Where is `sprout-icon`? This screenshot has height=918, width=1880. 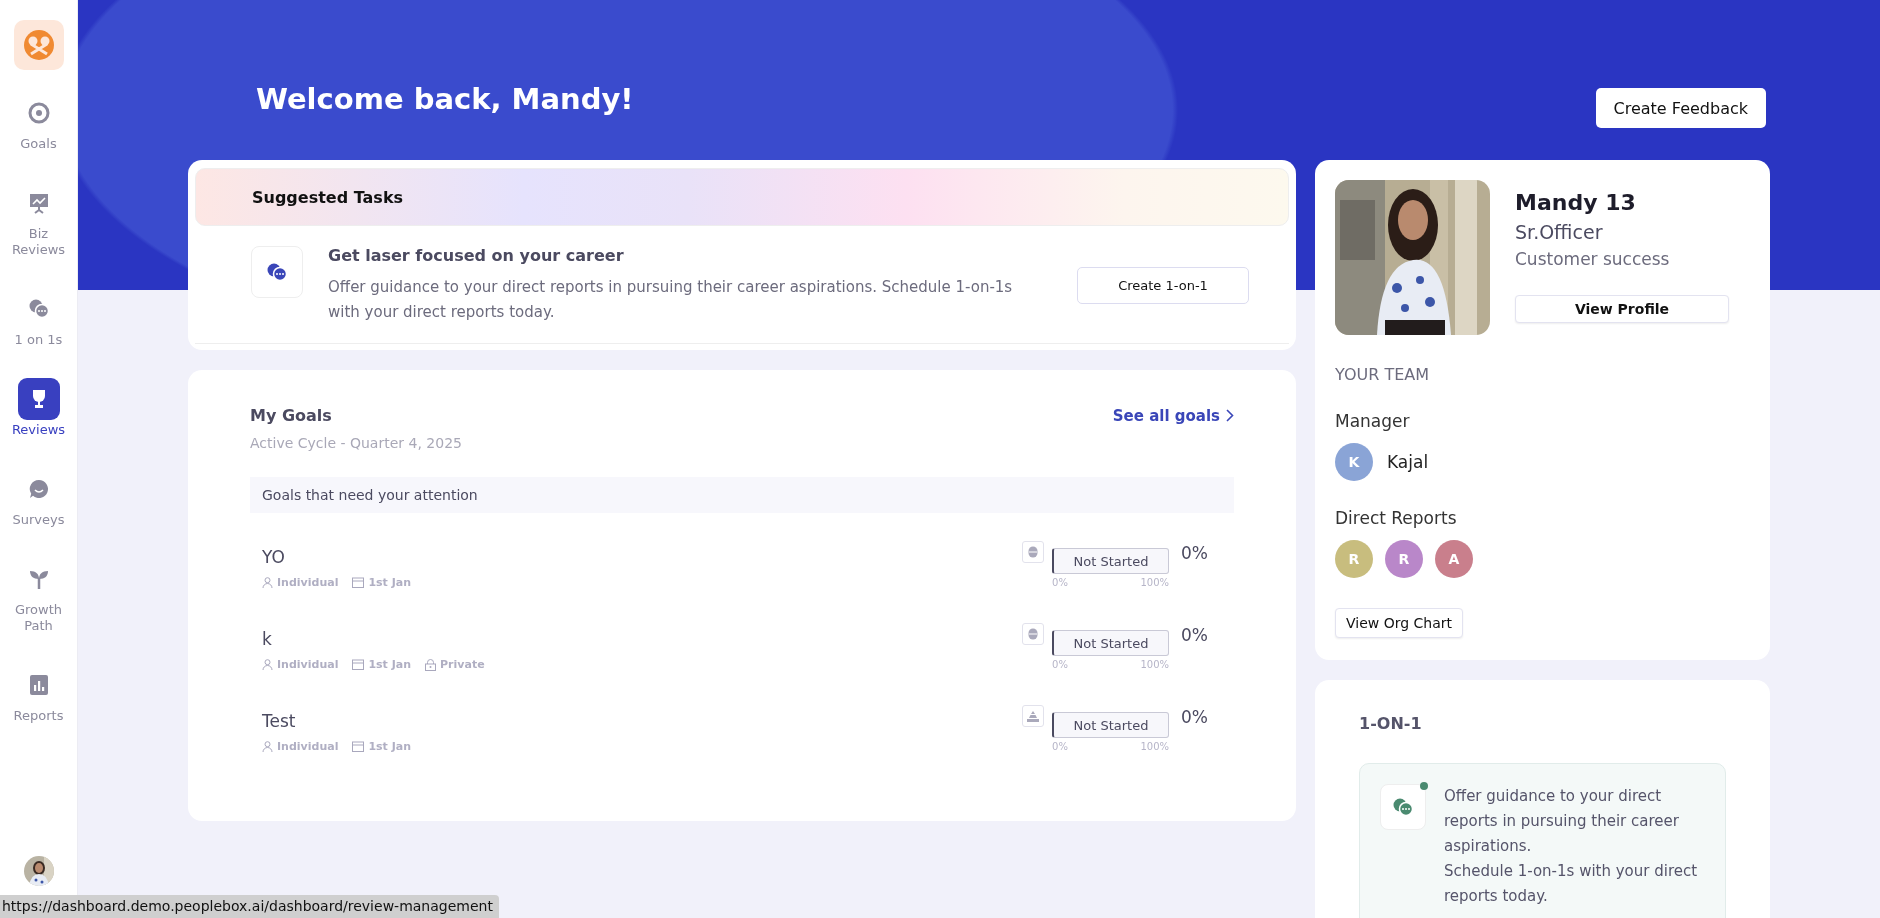 sprout-icon is located at coordinates (38, 579).